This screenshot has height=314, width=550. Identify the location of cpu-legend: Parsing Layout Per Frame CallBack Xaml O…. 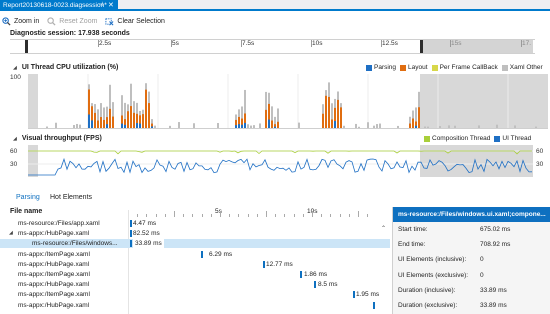
(452, 67).